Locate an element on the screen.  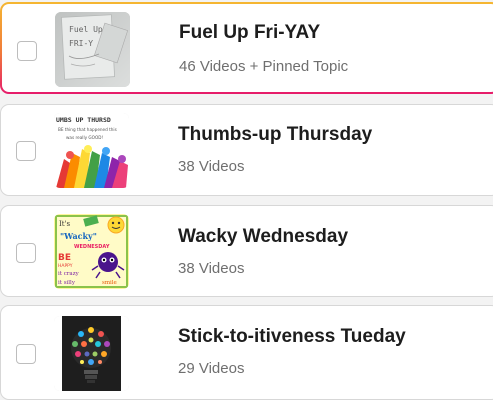
svg-text: Fuel Up is located at coordinates (86, 29).